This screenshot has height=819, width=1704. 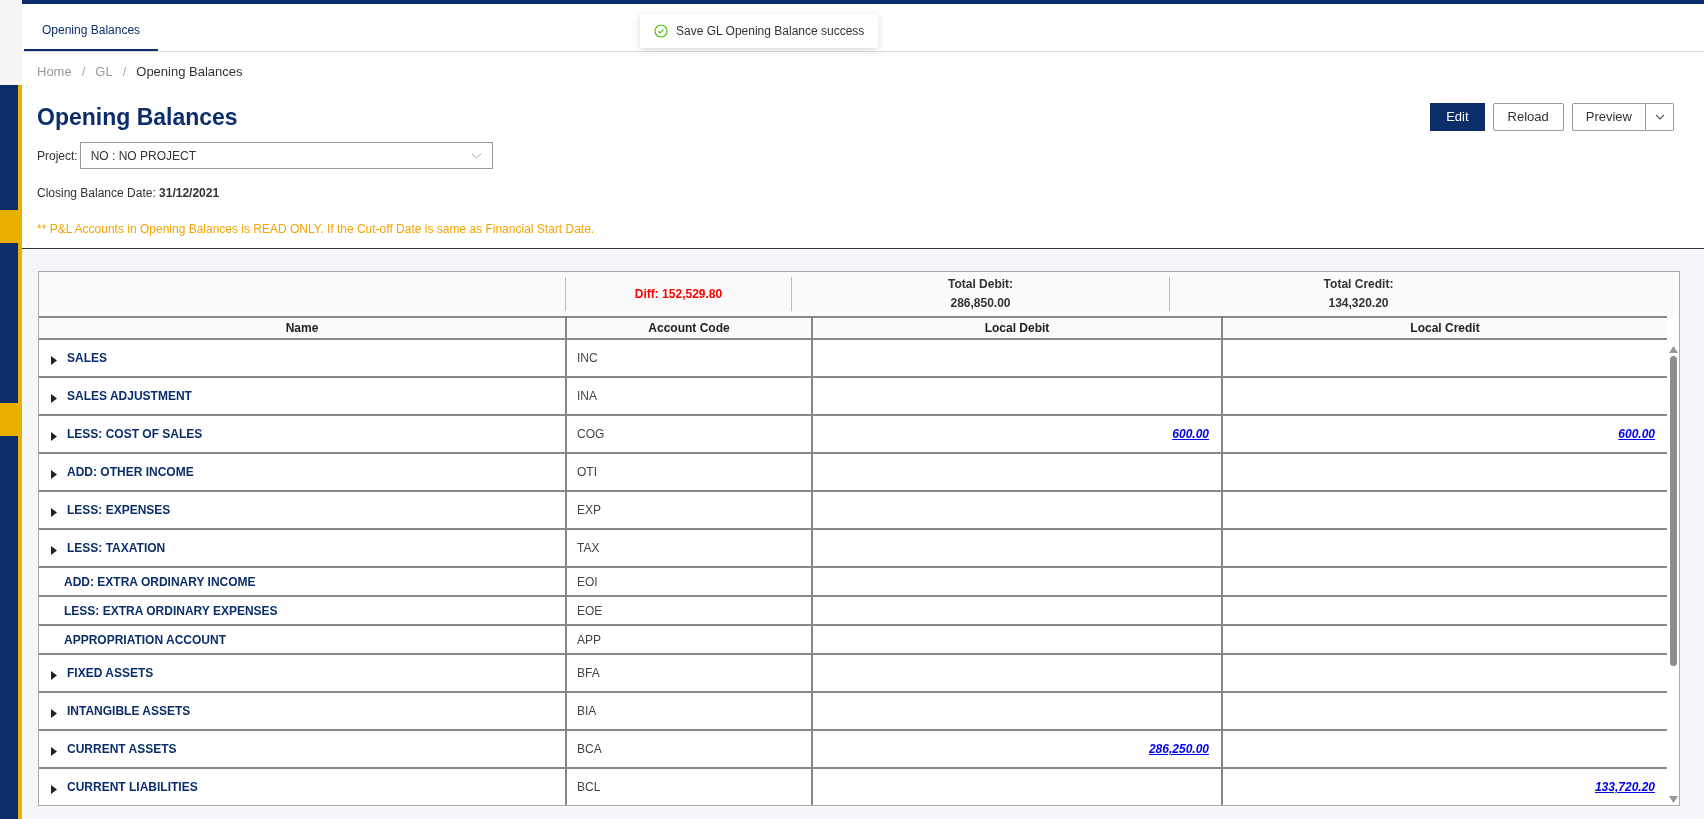 What do you see at coordinates (591, 434) in the screenshot?
I see `account-code: COG` at bounding box center [591, 434].